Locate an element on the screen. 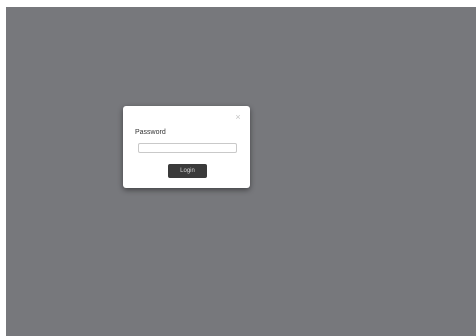 Image resolution: width=476 pixels, height=336 pixels. password-field is located at coordinates (187, 148).